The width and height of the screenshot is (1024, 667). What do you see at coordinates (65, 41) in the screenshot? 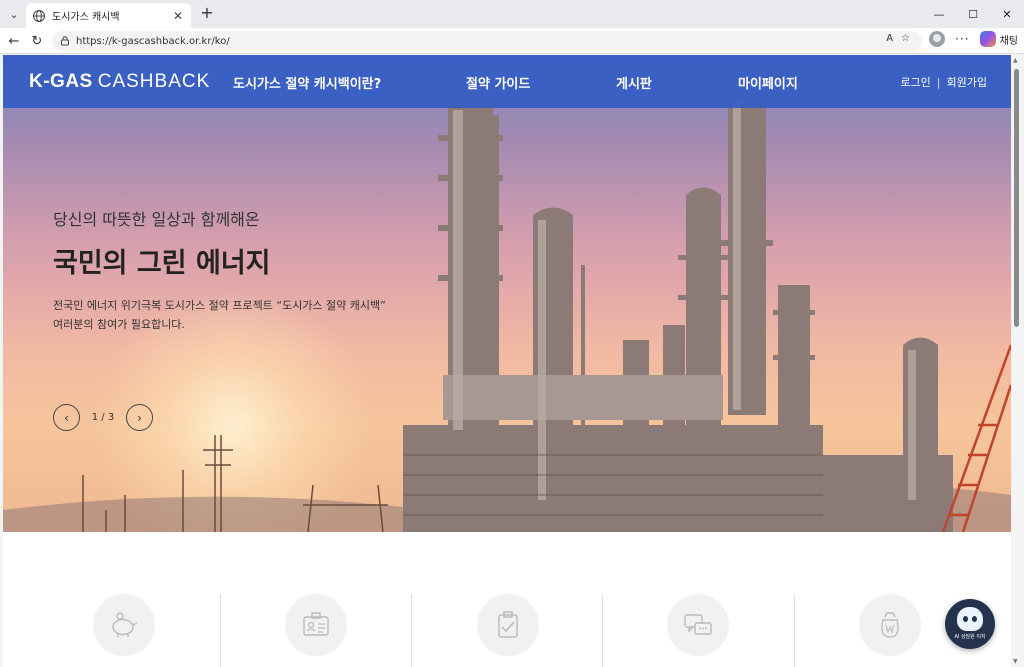
I see `site-info-icon` at bounding box center [65, 41].